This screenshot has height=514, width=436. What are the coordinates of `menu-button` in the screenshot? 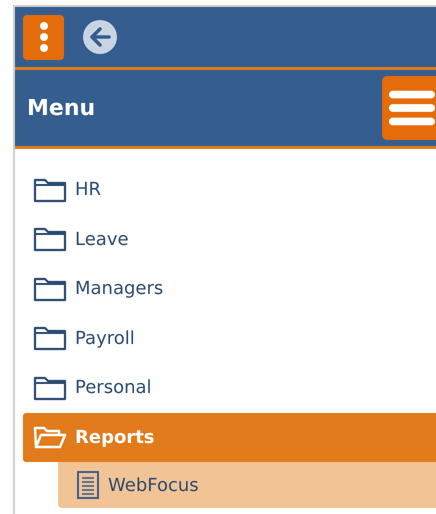 It's located at (409, 108).